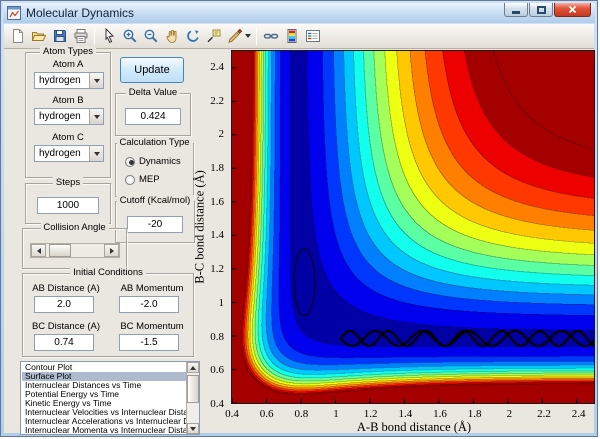 Image resolution: width=600 pixels, height=439 pixels. I want to click on insert-legend-button, so click(312, 36).